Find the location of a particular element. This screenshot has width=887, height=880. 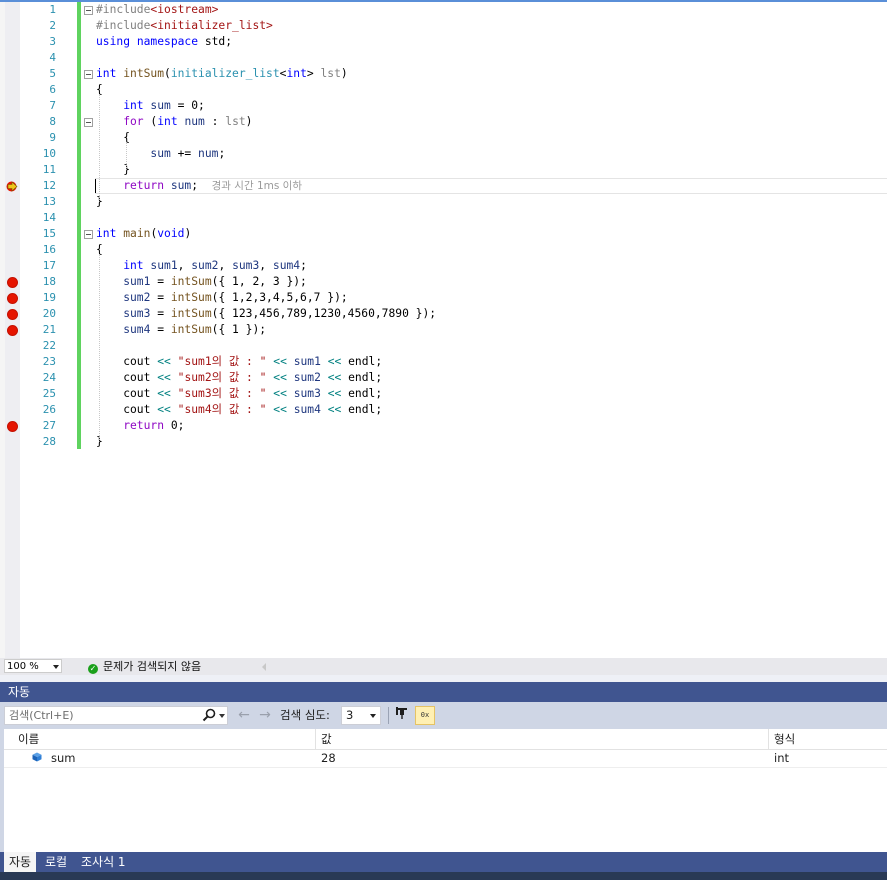

arrow-right-icon: → is located at coordinates (265, 715).